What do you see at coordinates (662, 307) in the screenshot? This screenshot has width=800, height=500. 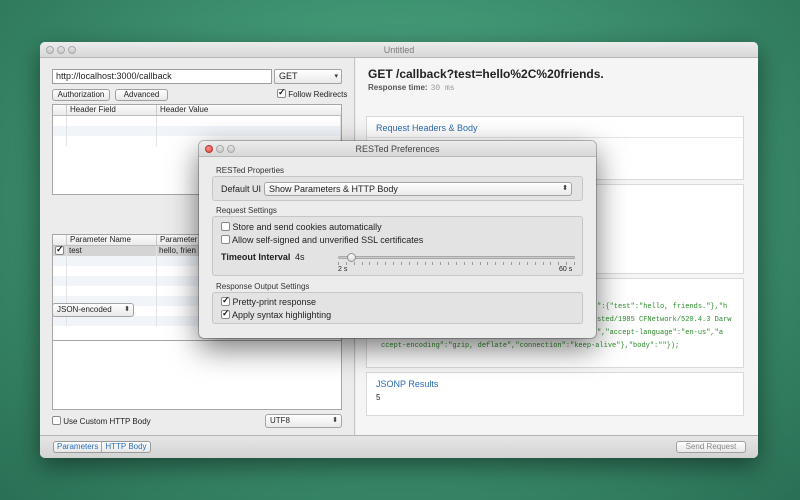 I see `code-line: ":{"test":"hello, friends."},"h` at bounding box center [662, 307].